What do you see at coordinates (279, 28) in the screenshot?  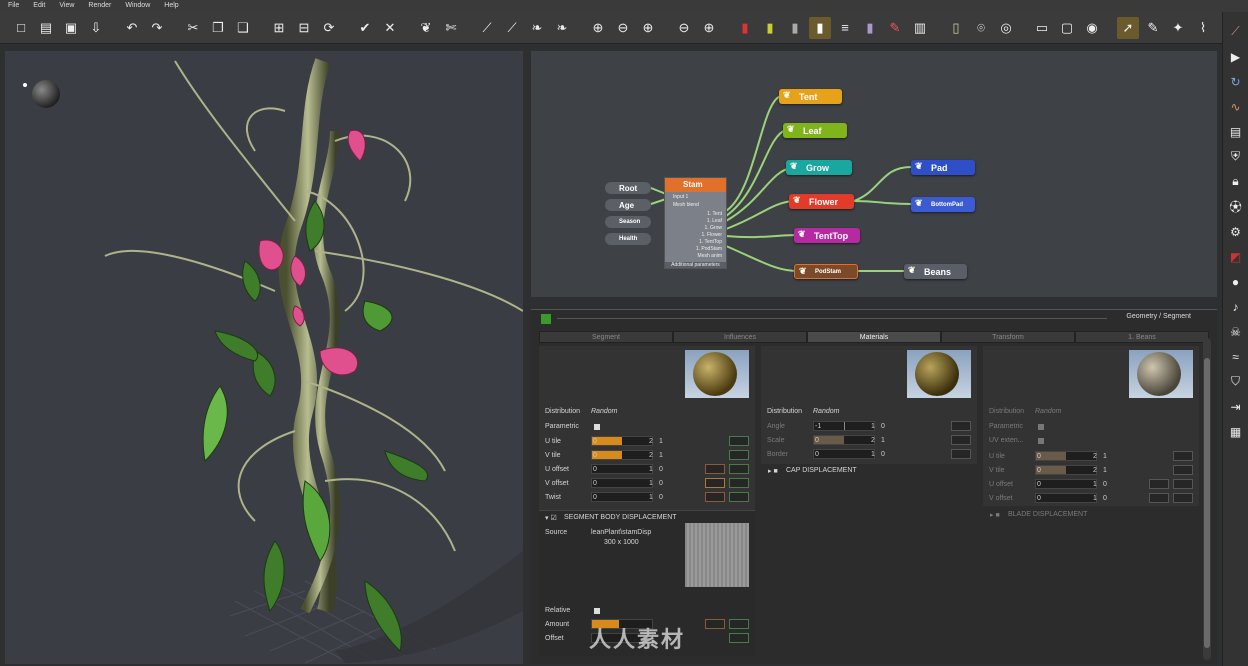 I see `group-icon: ⊞` at bounding box center [279, 28].